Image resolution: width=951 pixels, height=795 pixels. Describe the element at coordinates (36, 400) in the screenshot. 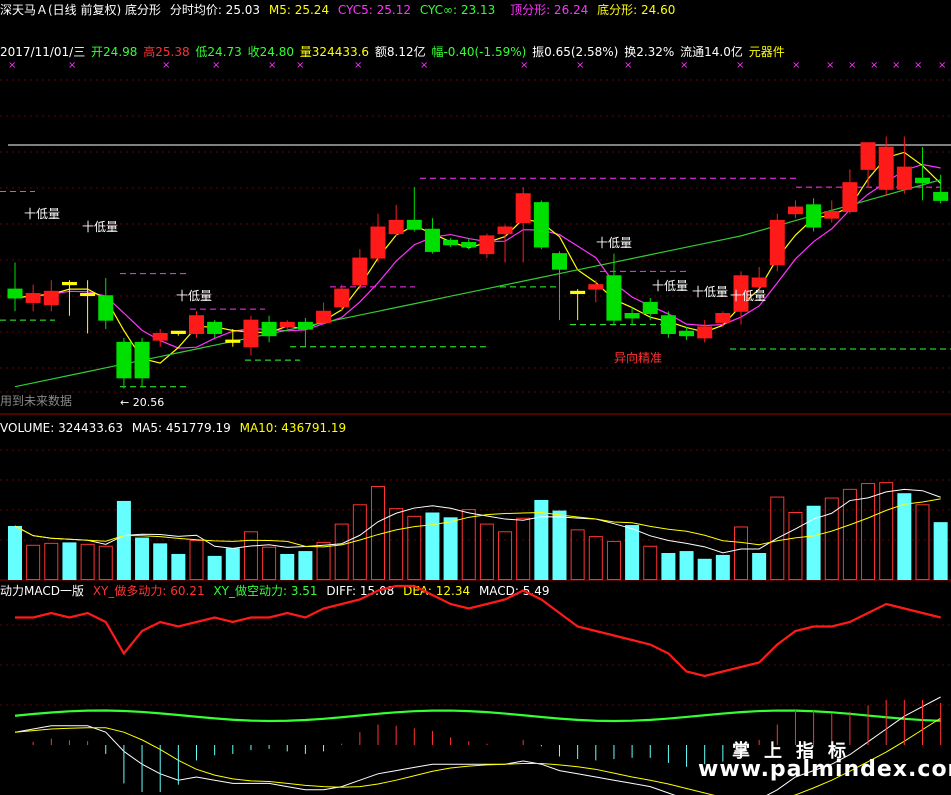

I see `future-data-note: 用到未来数据` at that location.